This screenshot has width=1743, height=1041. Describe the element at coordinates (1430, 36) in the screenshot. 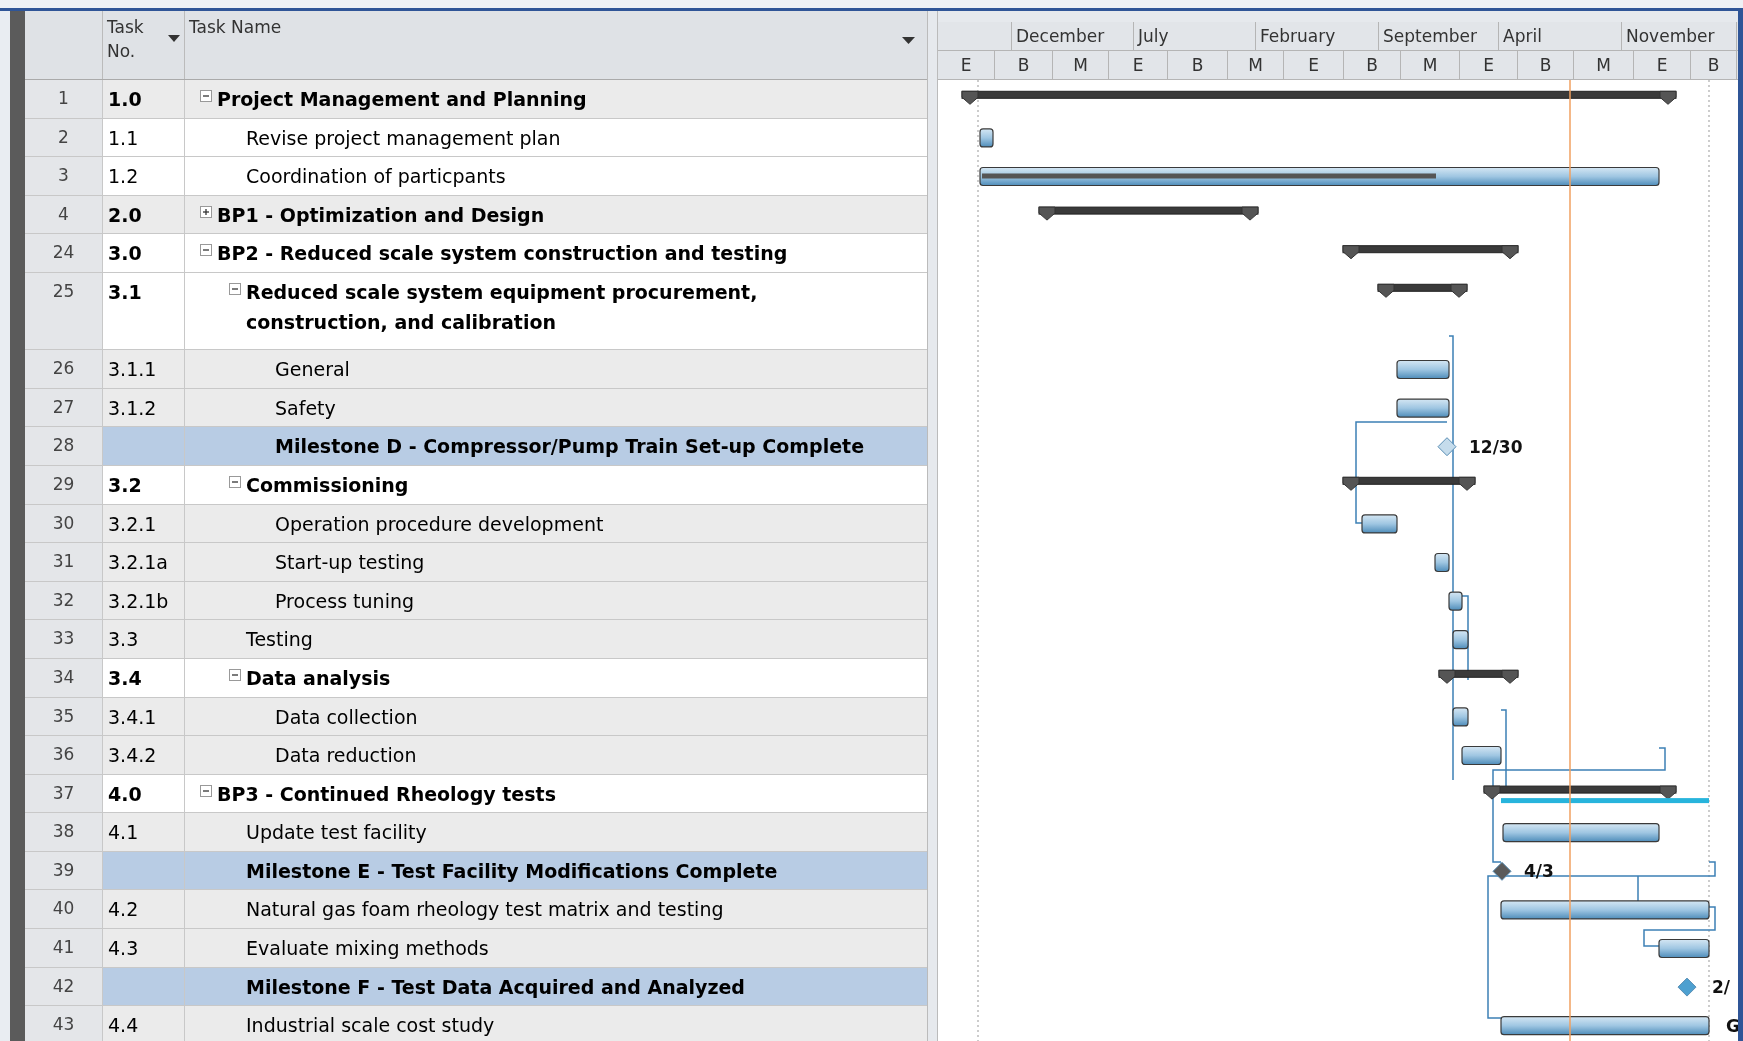

I see `timescale-label: September` at that location.